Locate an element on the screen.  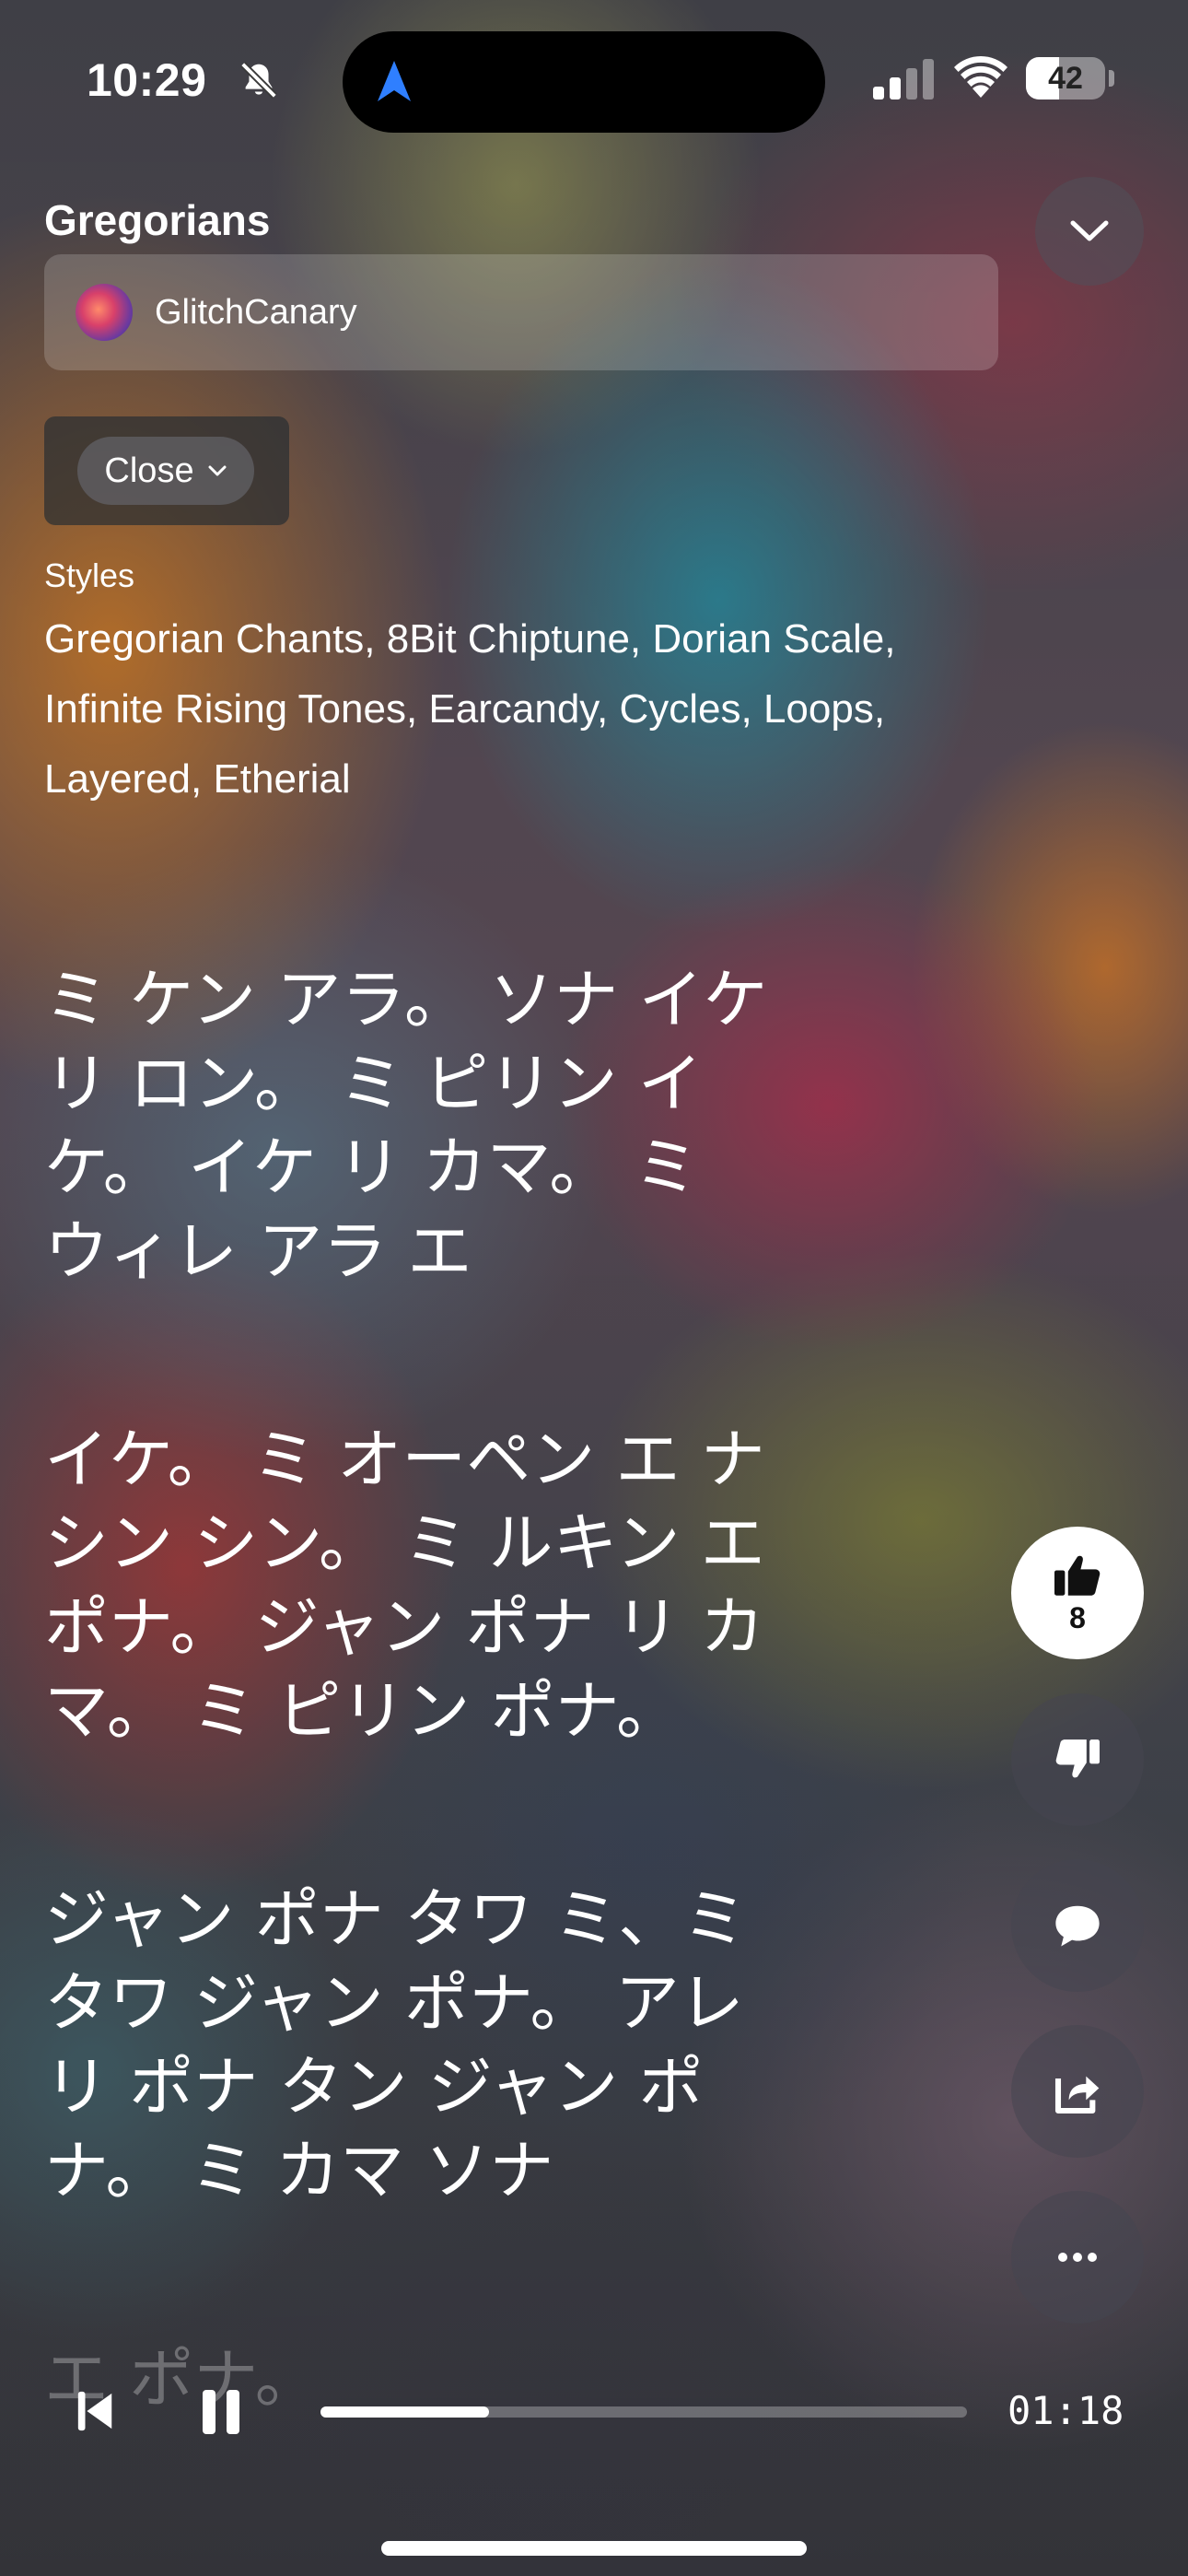
battery-indicator: 42 is located at coordinates (1070, 78).